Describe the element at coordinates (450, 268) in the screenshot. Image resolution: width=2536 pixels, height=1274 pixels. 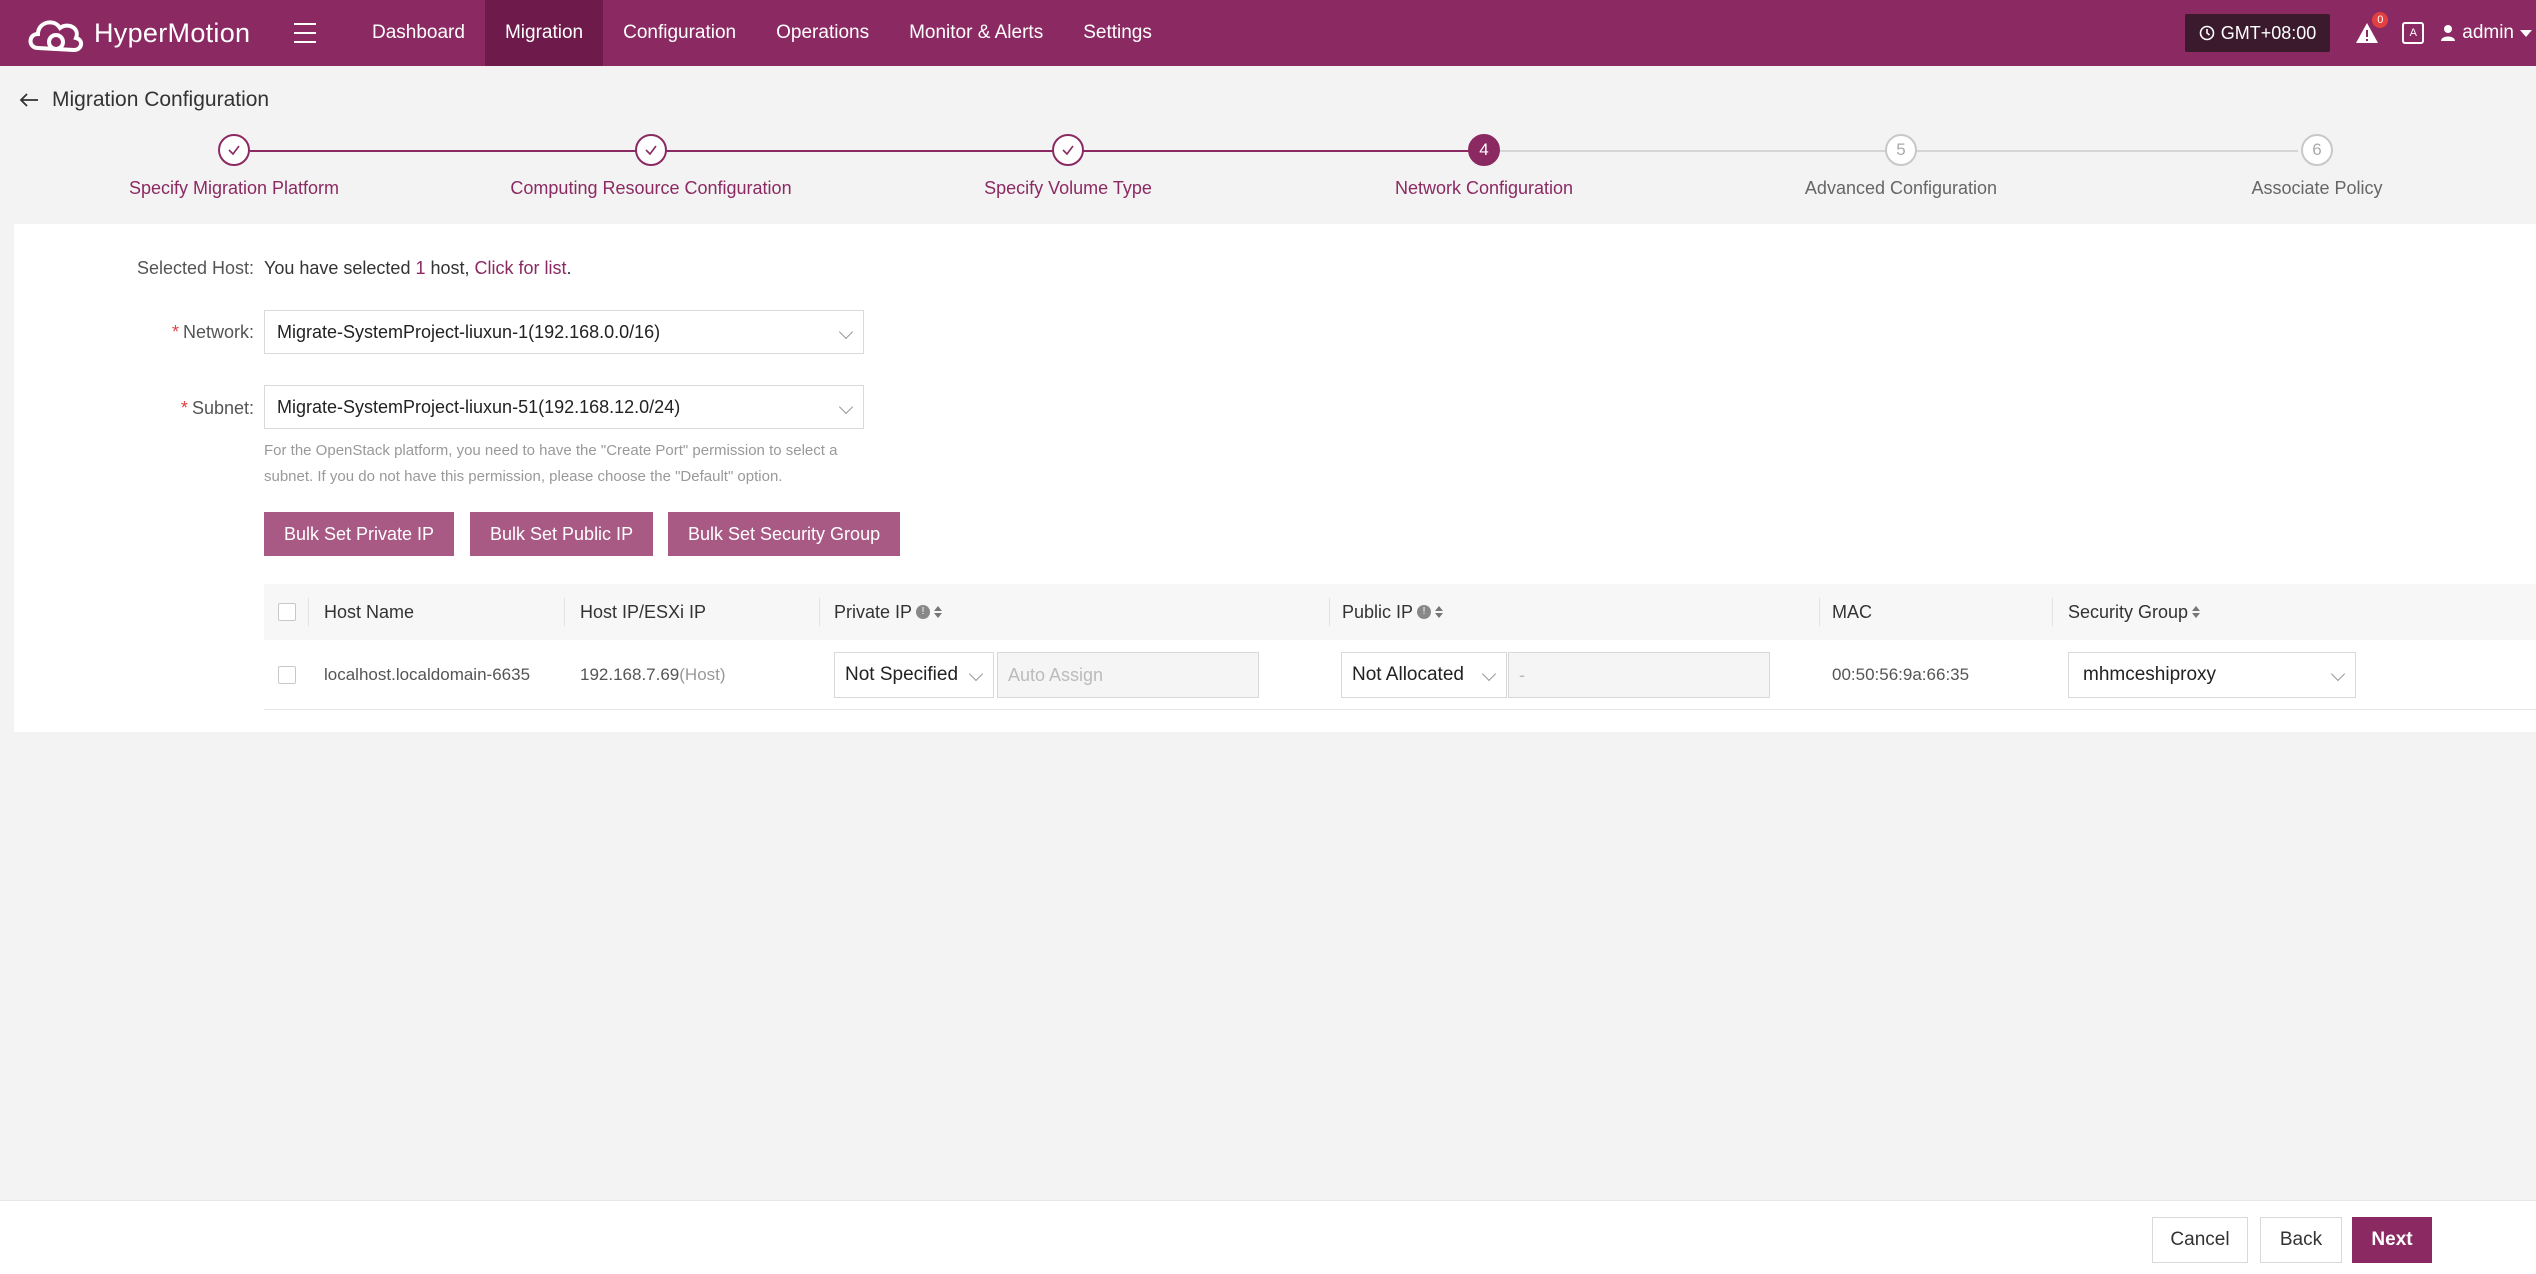
I see `selected-host-mid: host,` at that location.